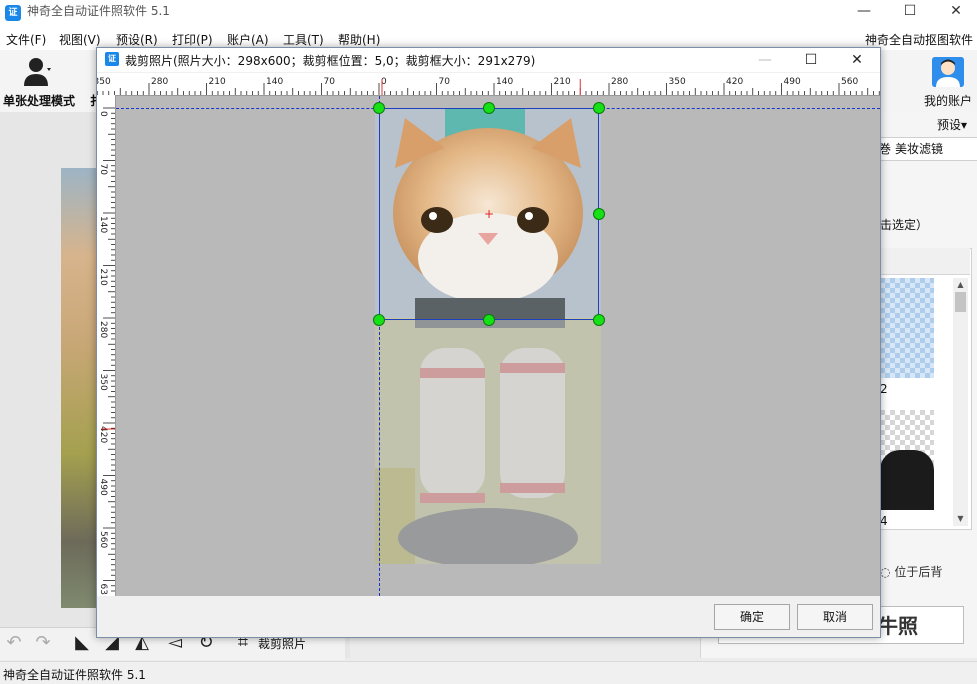  Describe the element at coordinates (925, 261) in the screenshot. I see `thumbnail-list-header` at that location.